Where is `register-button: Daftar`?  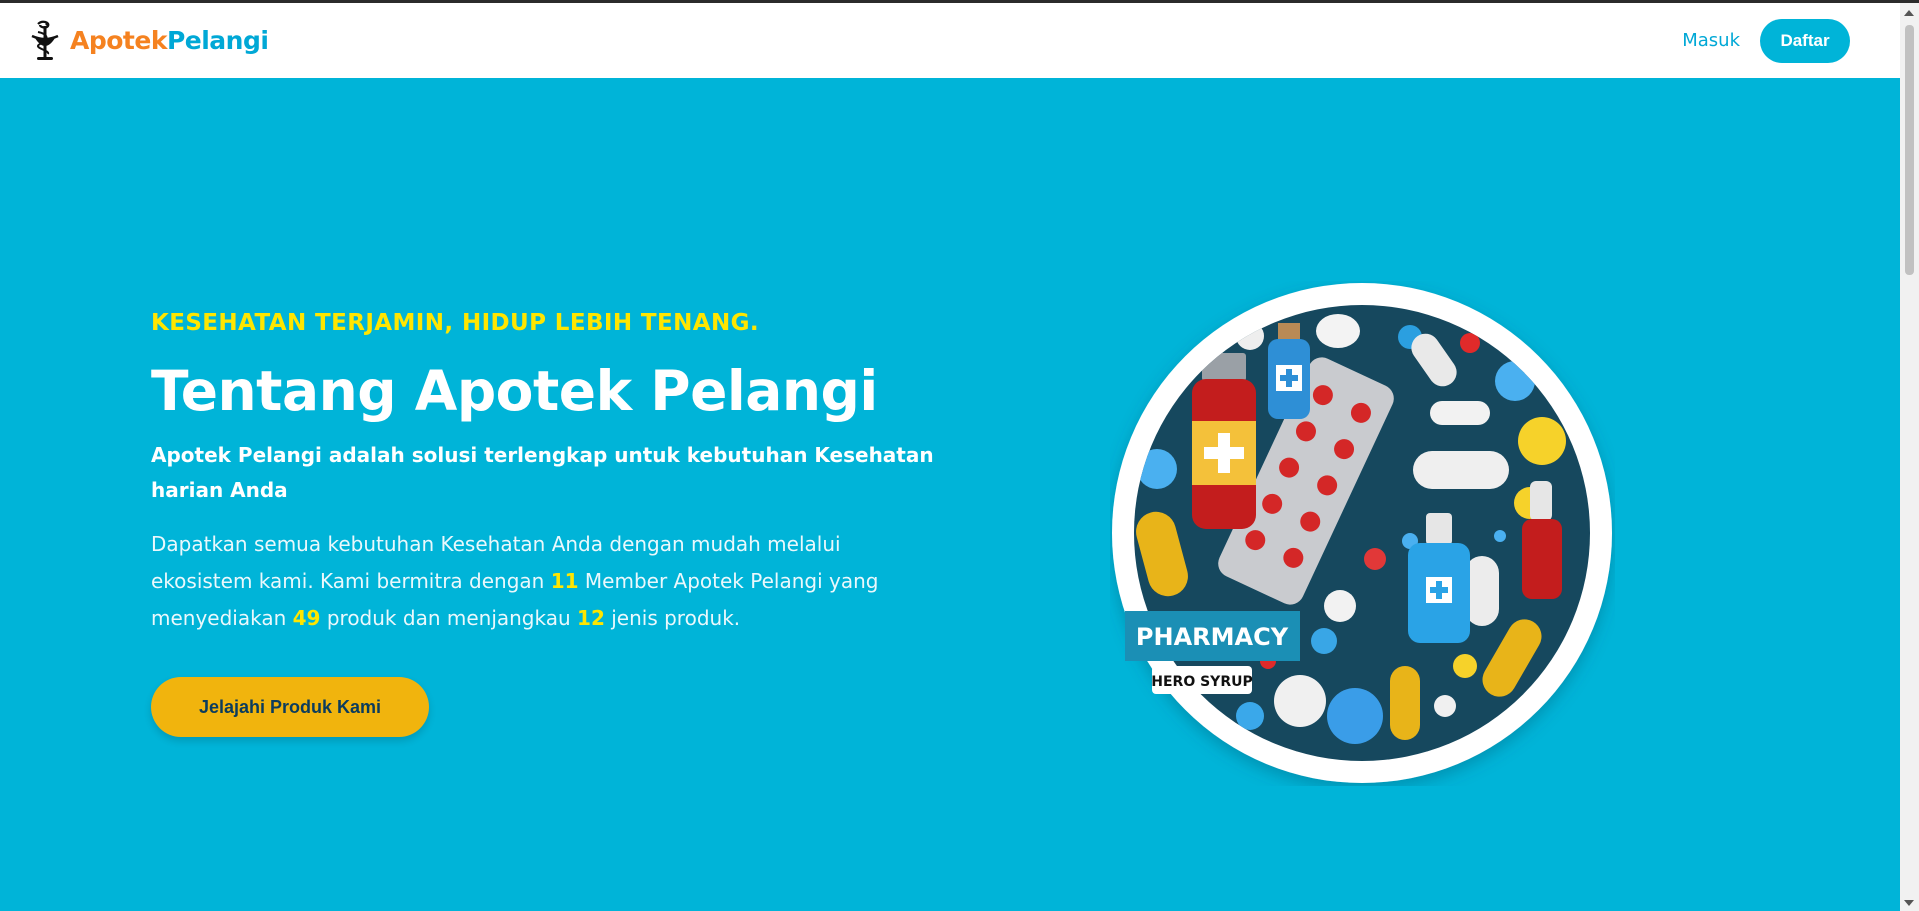
register-button: Daftar is located at coordinates (1805, 40).